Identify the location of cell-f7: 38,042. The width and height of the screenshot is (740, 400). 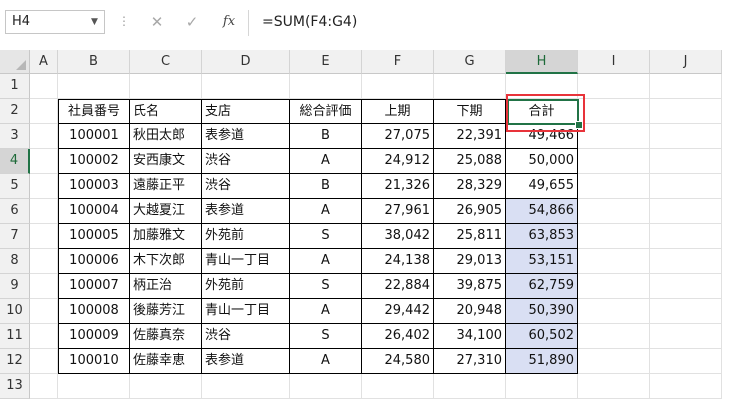
(398, 236).